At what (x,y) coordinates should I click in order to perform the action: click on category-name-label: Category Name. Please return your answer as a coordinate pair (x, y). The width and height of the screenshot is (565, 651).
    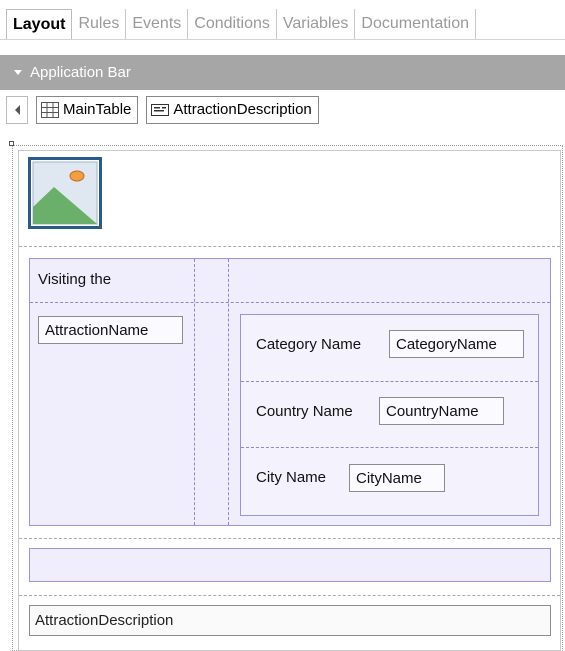
    Looking at the image, I should click on (309, 344).